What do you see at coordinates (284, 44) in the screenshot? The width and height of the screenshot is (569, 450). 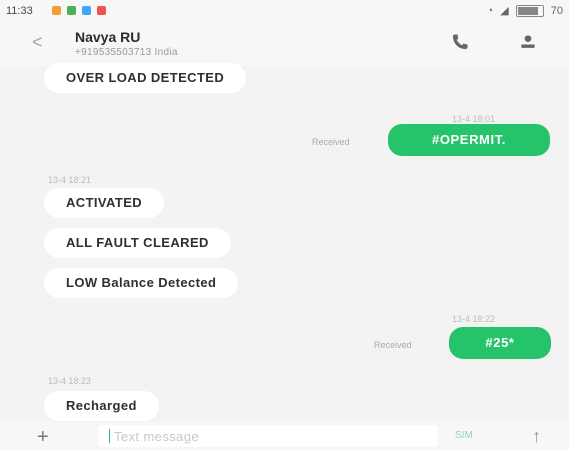 I see `conversation-header: < Navya RU +919535503713 India` at bounding box center [284, 44].